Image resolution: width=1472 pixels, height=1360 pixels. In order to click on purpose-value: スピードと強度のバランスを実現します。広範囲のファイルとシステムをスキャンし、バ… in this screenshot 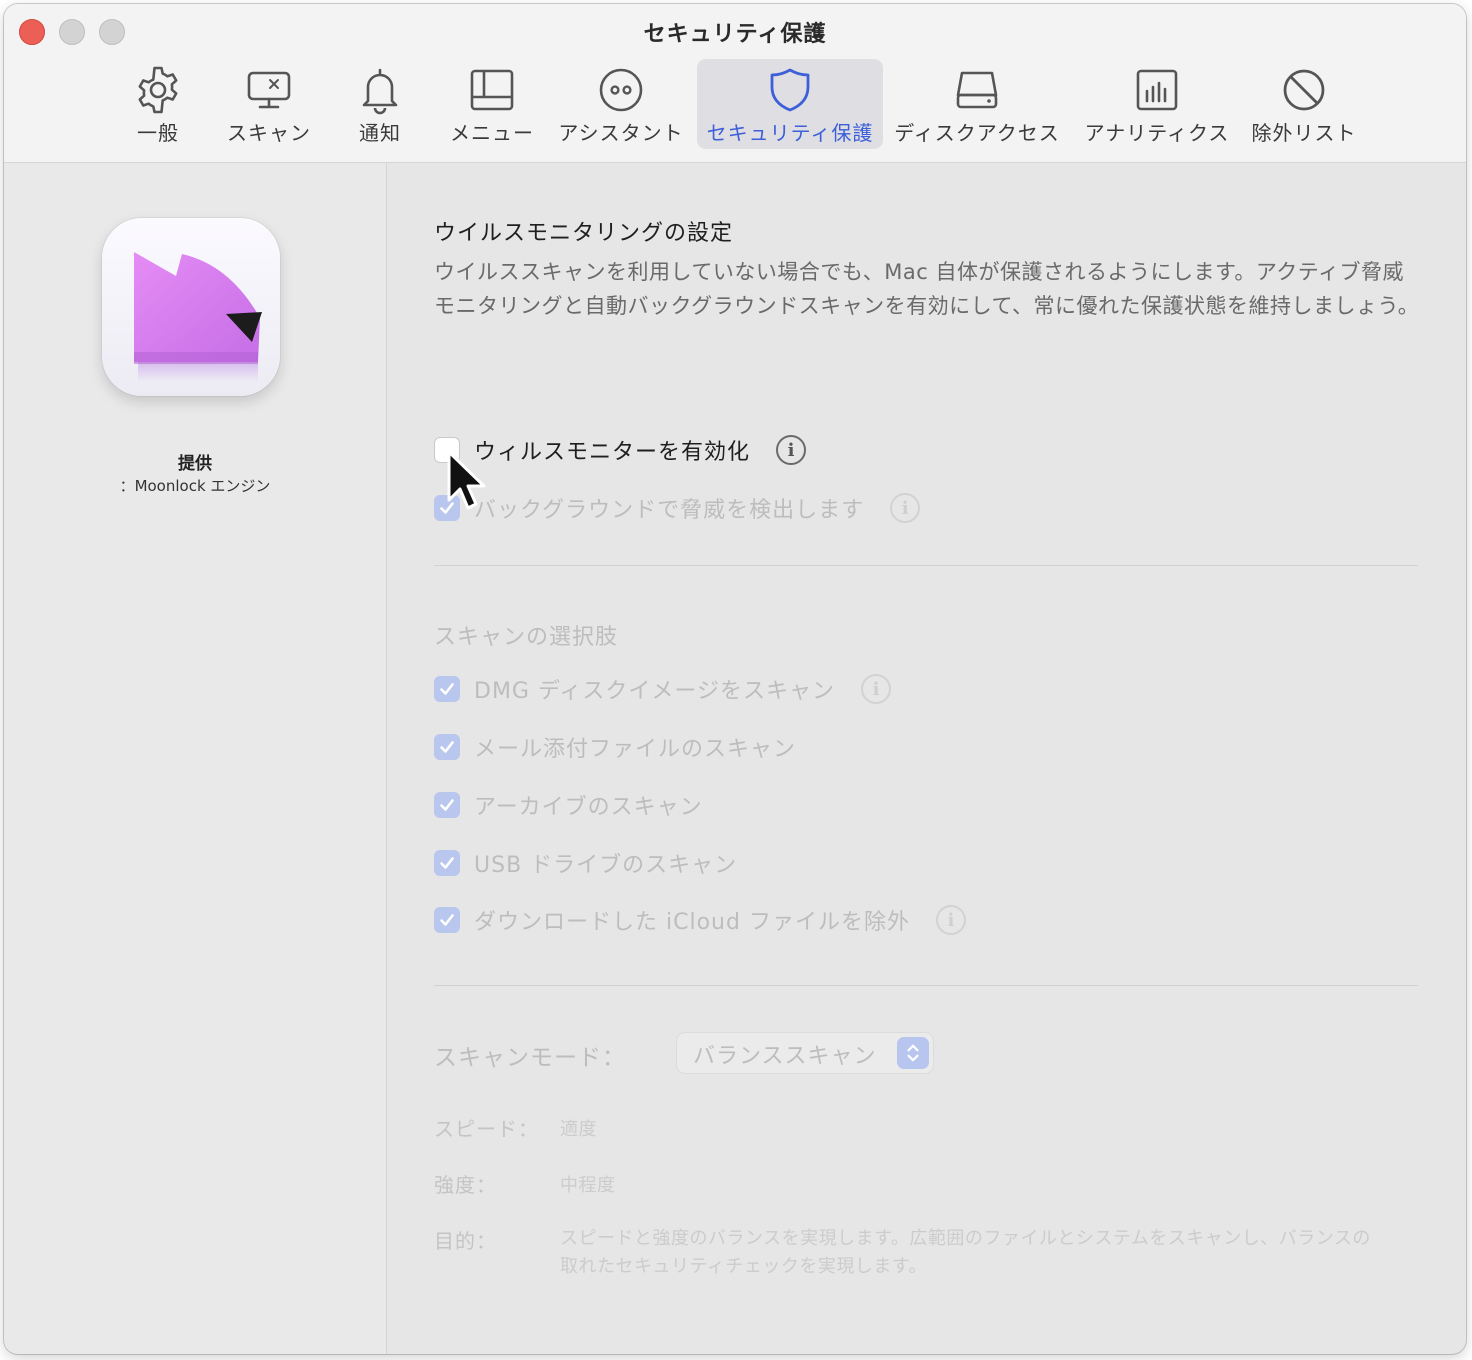, I will do `click(965, 1252)`.